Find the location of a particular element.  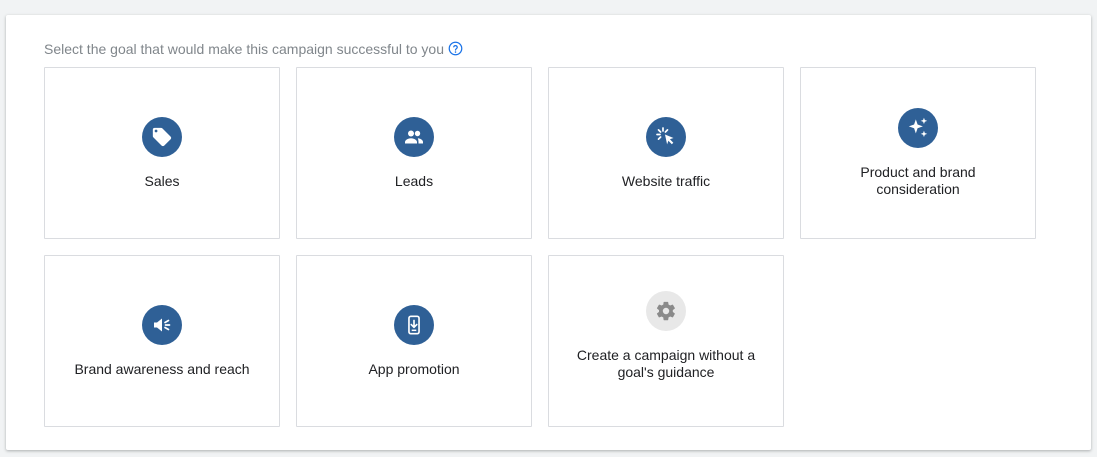

goal-card-brand-awareness-reach: Brand awareness and reach is located at coordinates (162, 341).